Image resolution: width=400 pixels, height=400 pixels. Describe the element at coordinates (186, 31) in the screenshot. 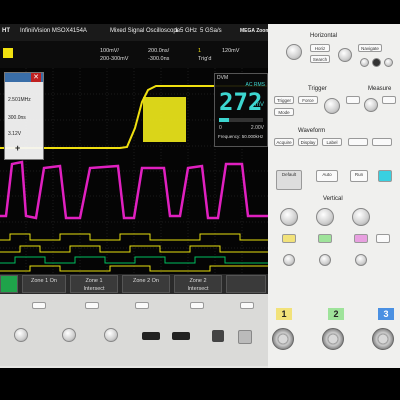

I see `bandwidth-label: 1.5 GHz` at that location.